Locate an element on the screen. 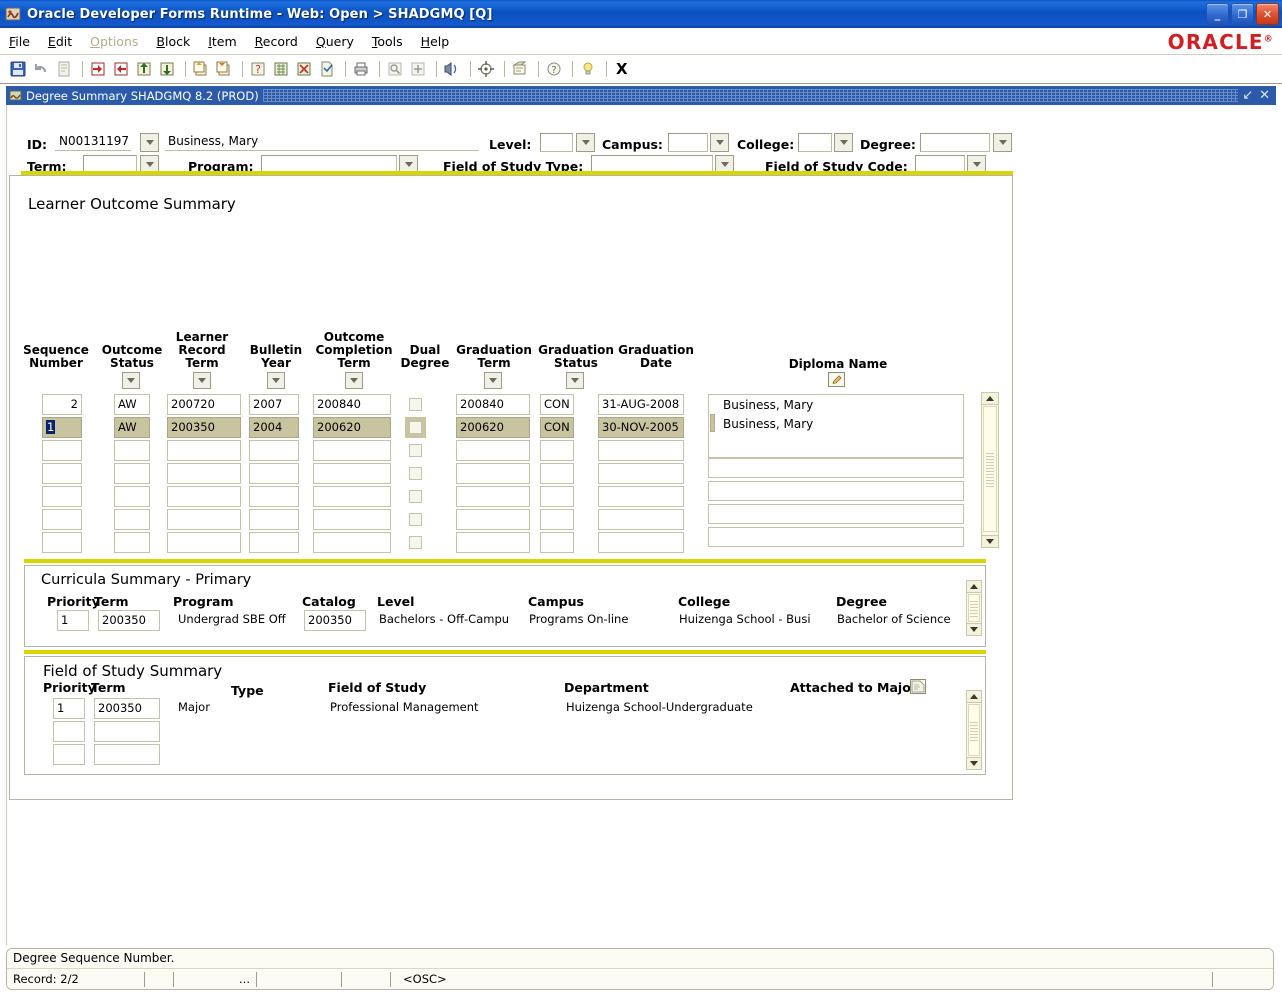 This screenshot has width=1282, height=994. menu-query: Query is located at coordinates (335, 41).